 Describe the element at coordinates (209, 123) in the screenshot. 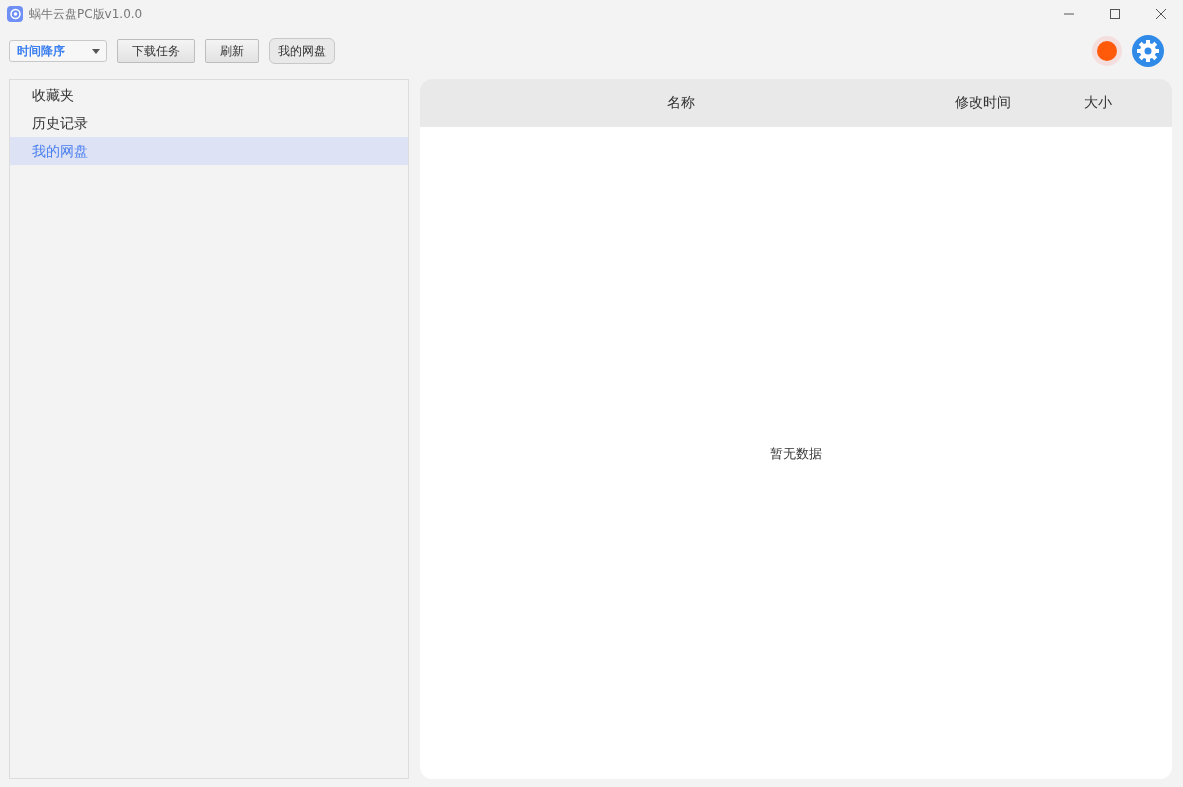

I see `sidebar-item: 历史记录` at that location.